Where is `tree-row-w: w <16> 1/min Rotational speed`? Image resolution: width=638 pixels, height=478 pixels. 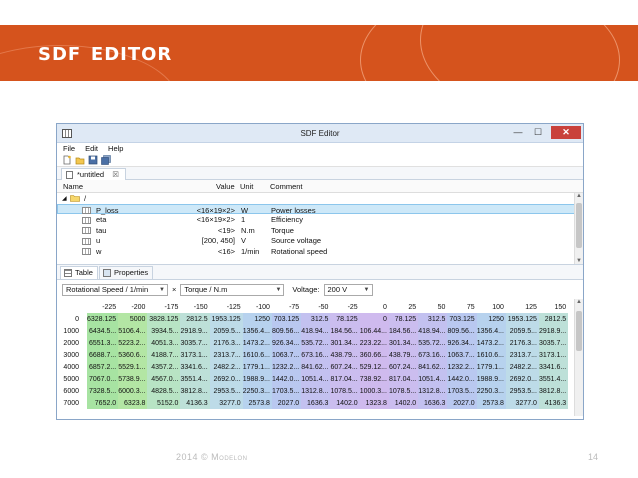
tree-row-w: w <16> 1/min Rotational speed is located at coordinates (320, 251).